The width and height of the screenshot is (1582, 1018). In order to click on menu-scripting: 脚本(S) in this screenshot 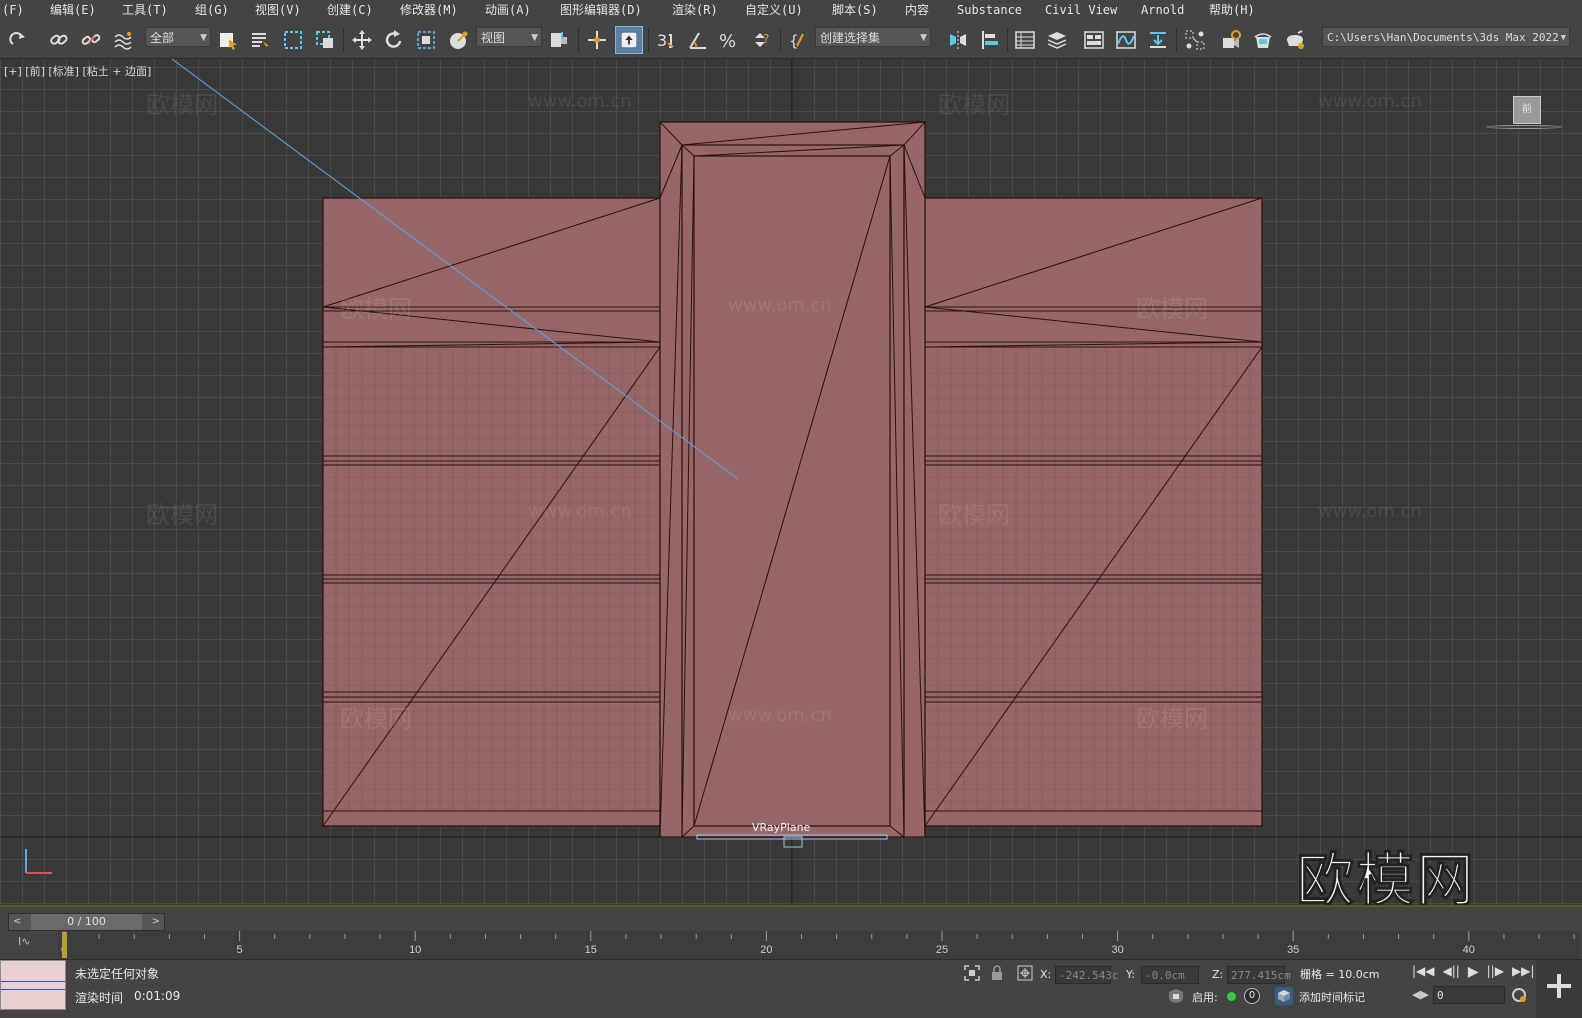, I will do `click(855, 11)`.